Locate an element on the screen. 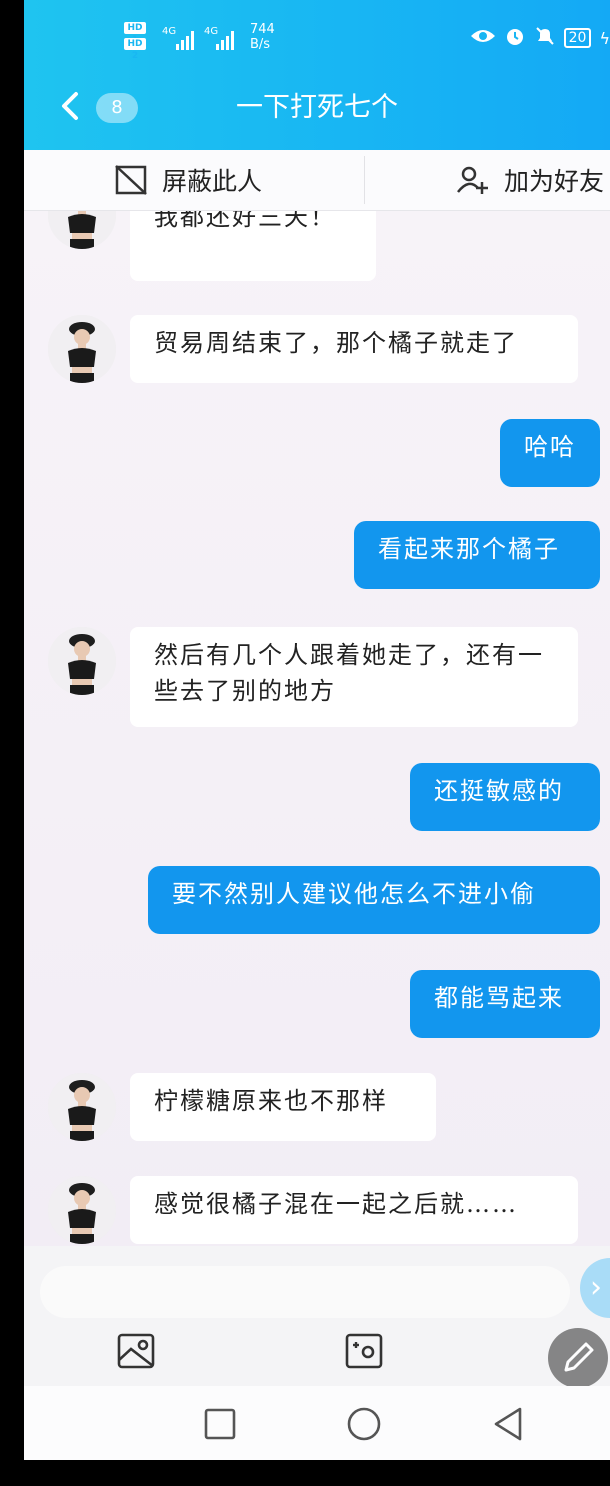 The height and width of the screenshot is (1486, 610). network-speed: 744 B/s is located at coordinates (262, 37).